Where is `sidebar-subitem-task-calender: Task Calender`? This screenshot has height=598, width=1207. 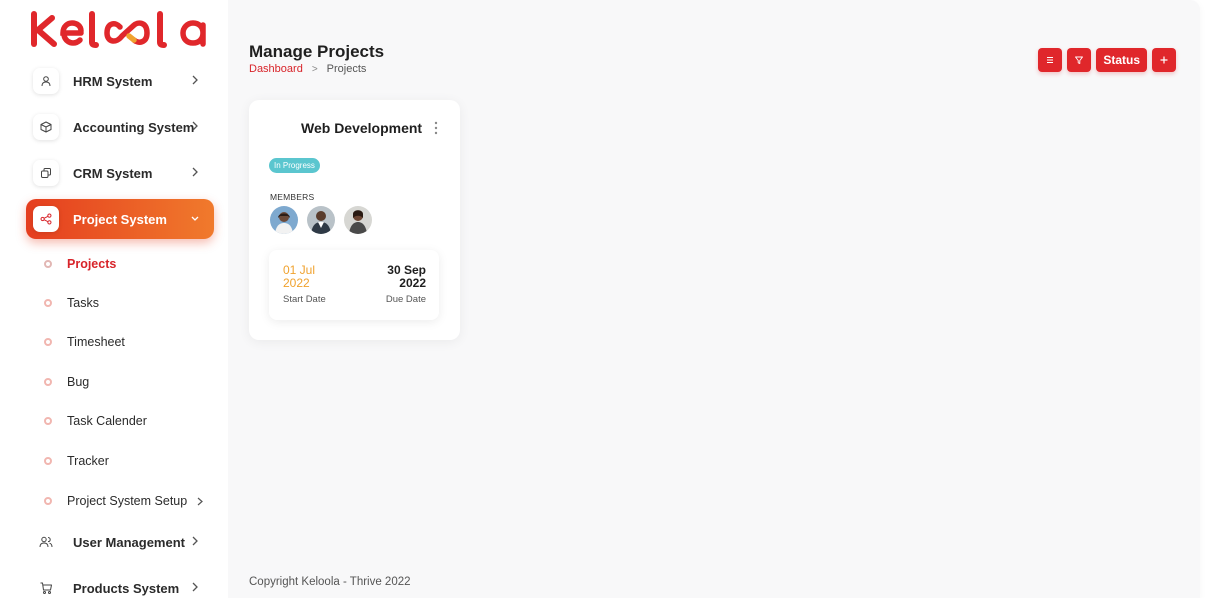 sidebar-subitem-task-calender: Task Calender is located at coordinates (95, 421).